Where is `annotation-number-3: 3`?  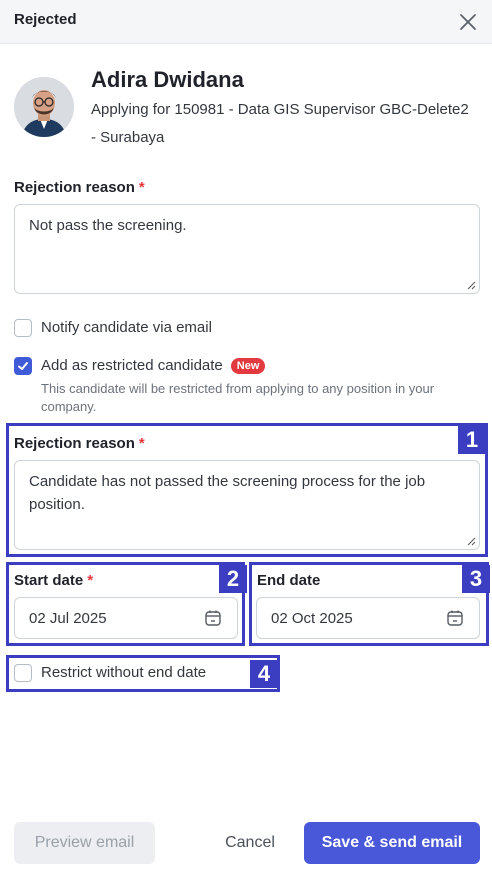 annotation-number-3: 3 is located at coordinates (476, 579).